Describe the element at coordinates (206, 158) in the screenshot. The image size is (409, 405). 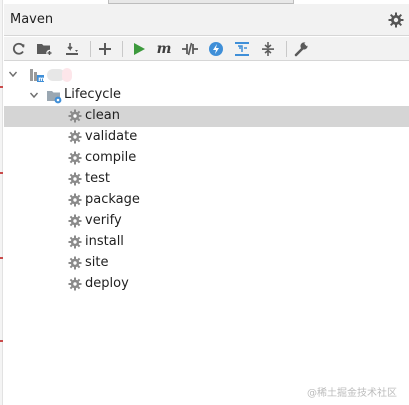
I see `tree-row-goal: compile` at that location.